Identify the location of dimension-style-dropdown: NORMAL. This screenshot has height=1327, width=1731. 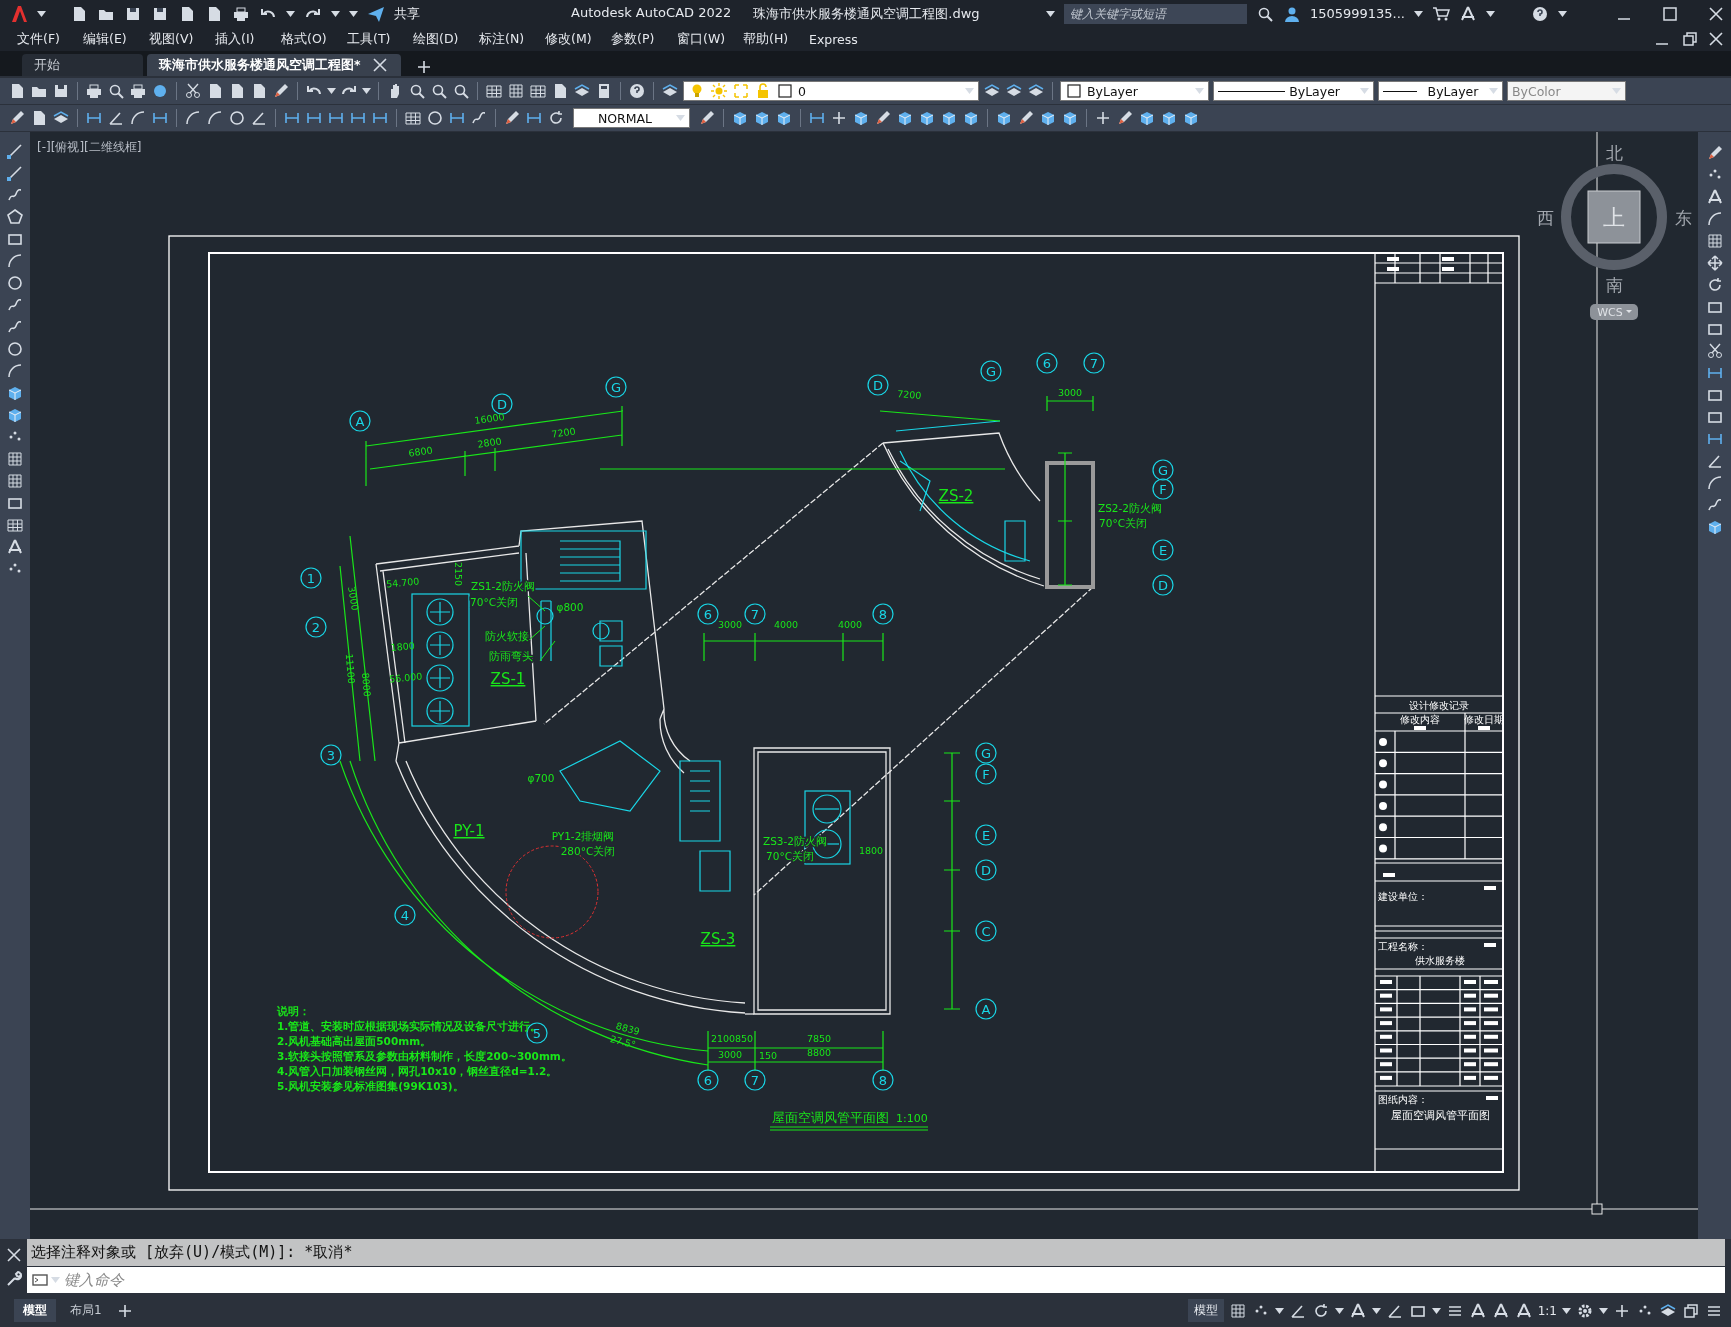
(631, 118).